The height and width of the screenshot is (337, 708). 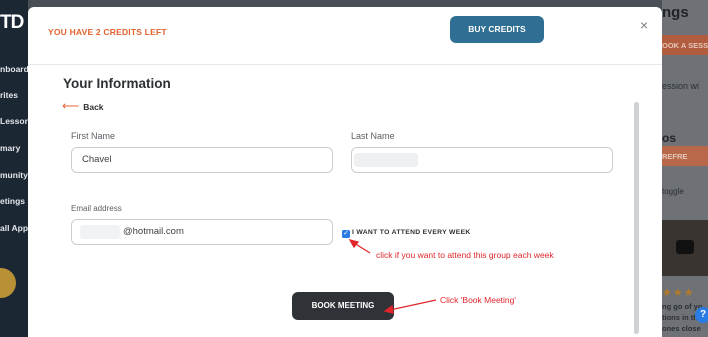 What do you see at coordinates (93, 136) in the screenshot?
I see `first-name-label: First Name` at bounding box center [93, 136].